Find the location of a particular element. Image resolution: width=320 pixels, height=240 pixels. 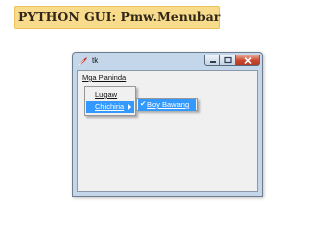

menu-item-label: Lugaw is located at coordinates (106, 94).